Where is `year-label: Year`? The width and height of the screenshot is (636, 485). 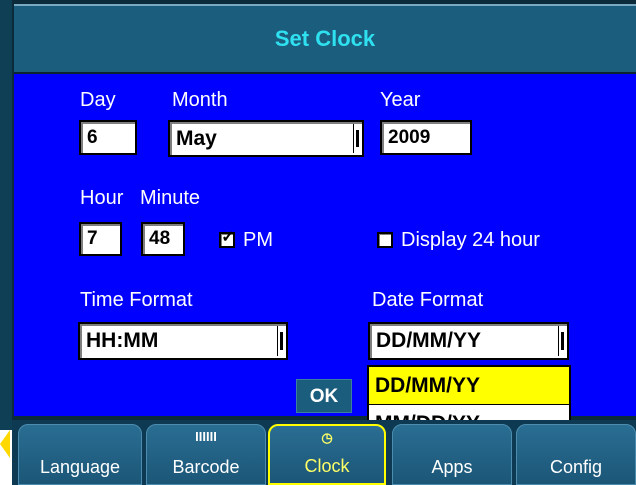
year-label: Year is located at coordinates (400, 100).